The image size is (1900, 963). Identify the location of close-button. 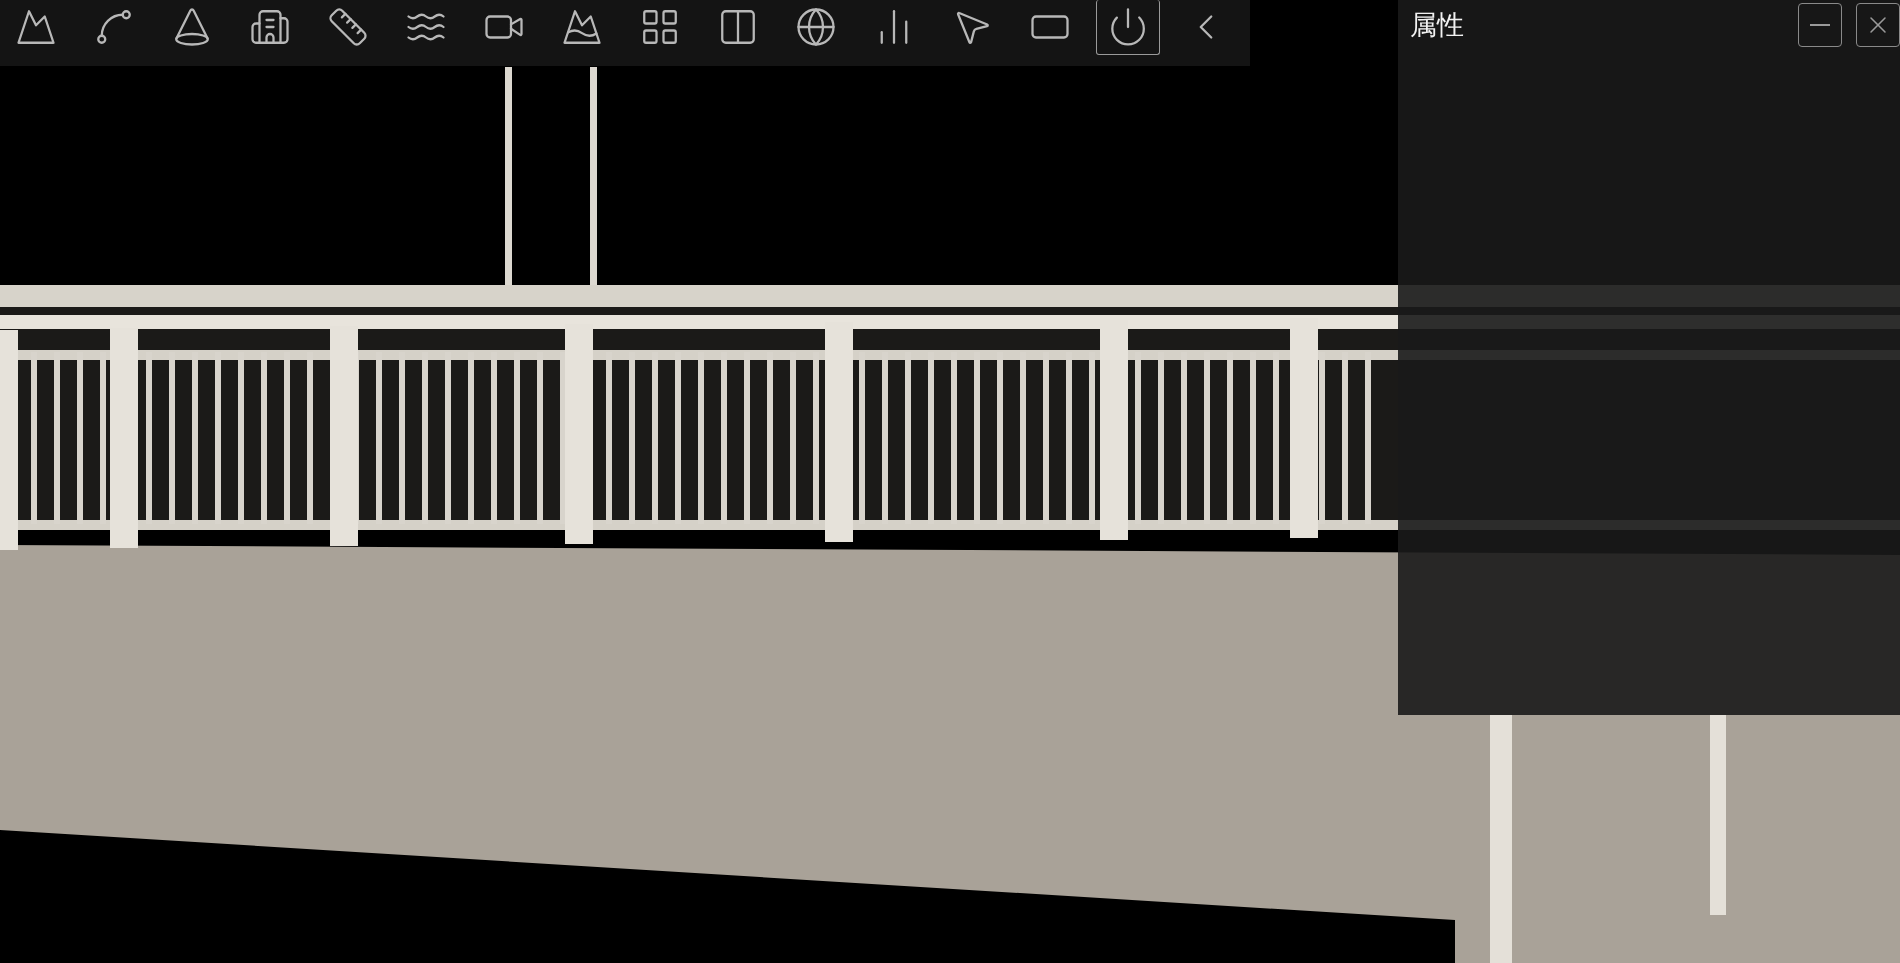
(1878, 25).